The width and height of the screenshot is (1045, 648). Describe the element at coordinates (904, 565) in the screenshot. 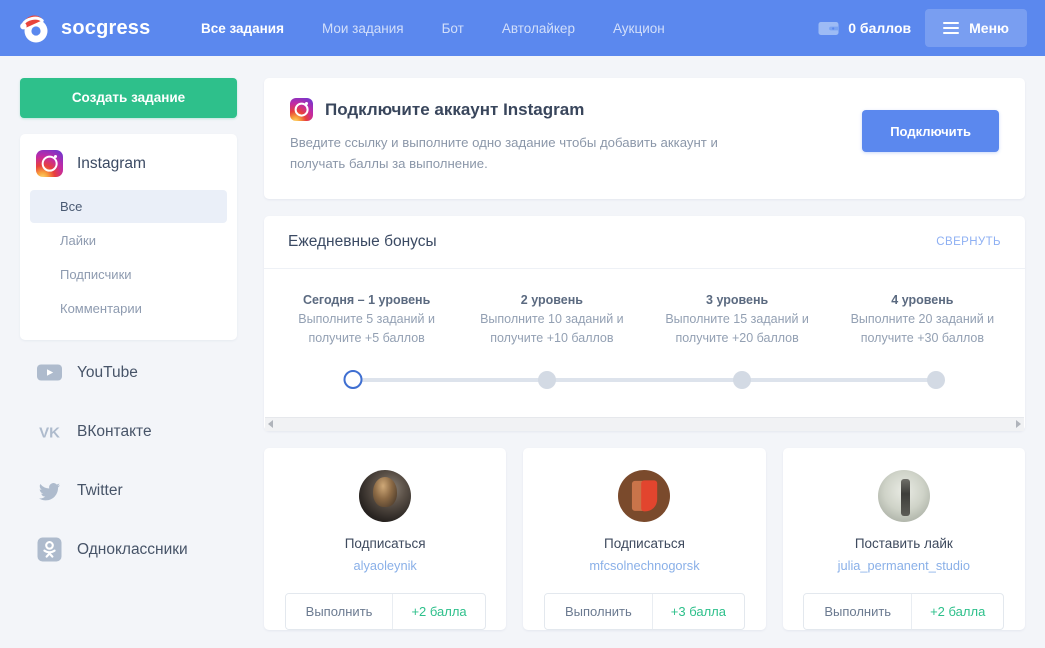

I see `task-username-link: julia_permanent_studio` at that location.